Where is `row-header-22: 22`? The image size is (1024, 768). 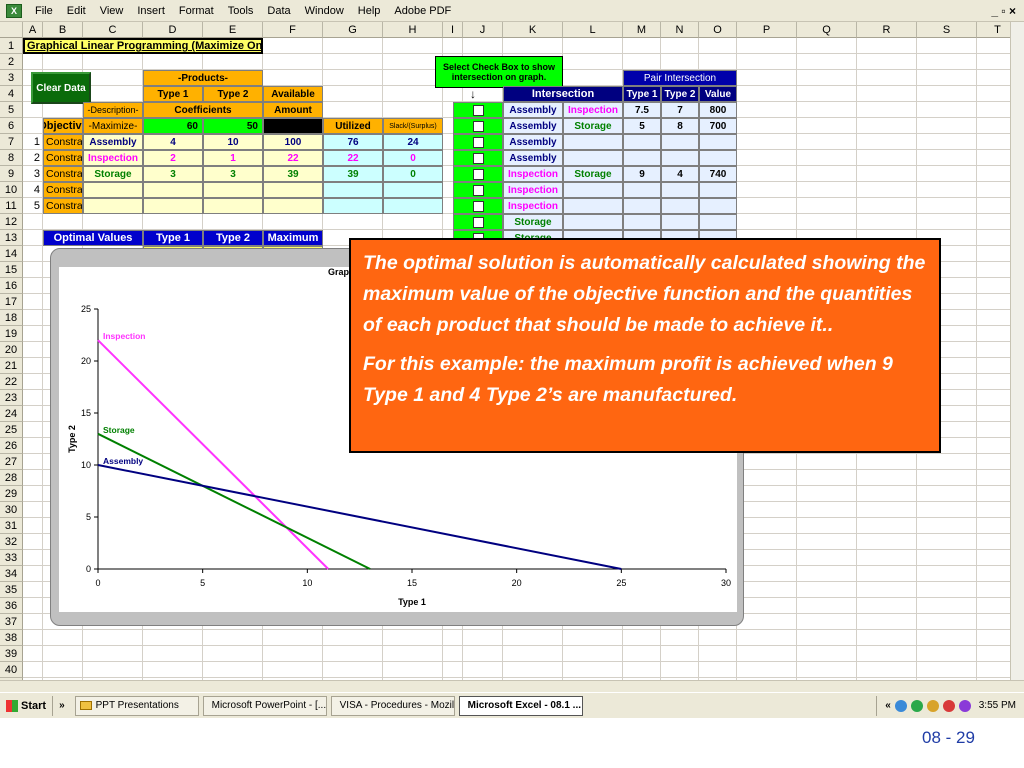 row-header-22: 22 is located at coordinates (11, 382).